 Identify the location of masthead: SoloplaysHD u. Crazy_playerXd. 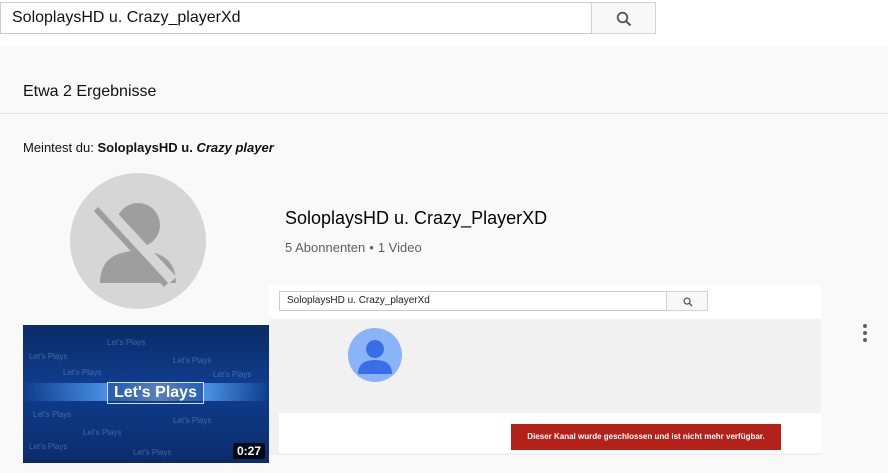
(444, 23).